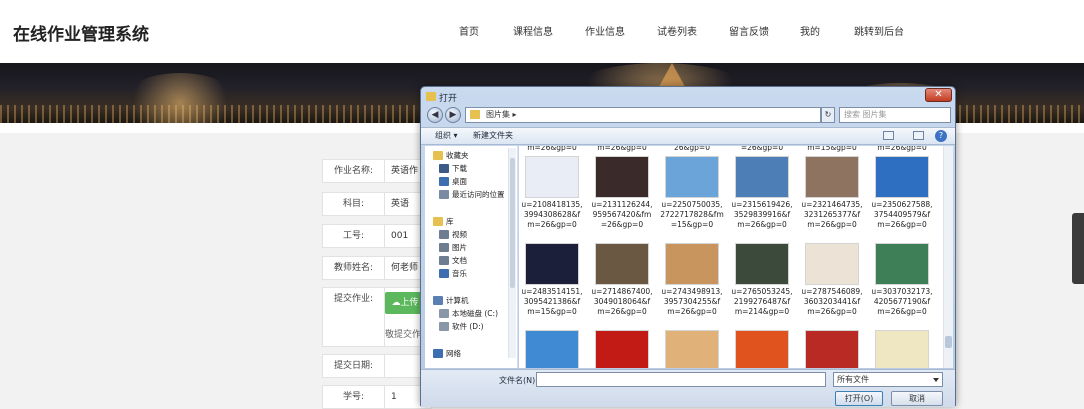 The image size is (1084, 409). Describe the element at coordinates (681, 379) in the screenshot. I see `filename-input` at that location.